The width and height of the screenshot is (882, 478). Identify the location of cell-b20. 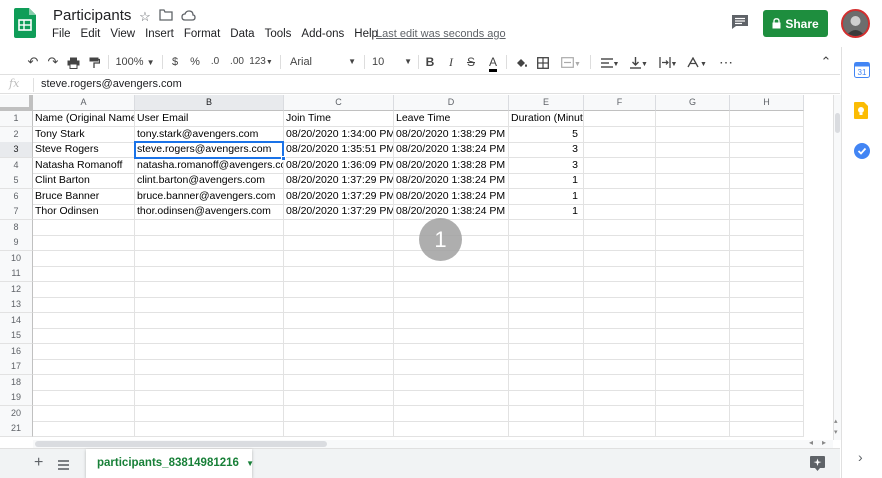
(209, 413).